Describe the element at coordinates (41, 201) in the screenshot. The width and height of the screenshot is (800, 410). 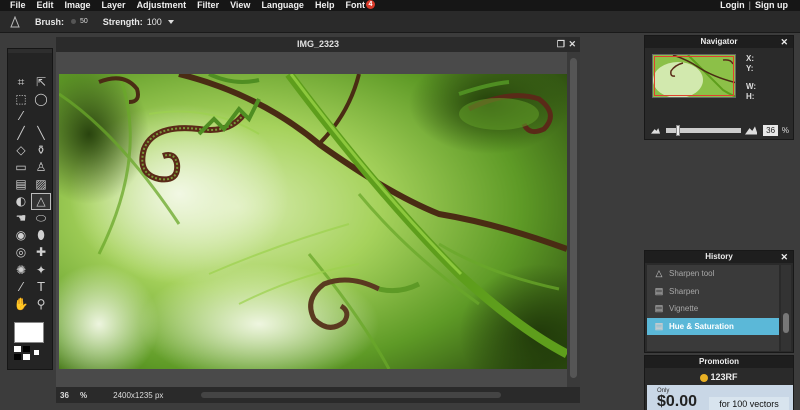
I see `sharpen-icon: △` at that location.